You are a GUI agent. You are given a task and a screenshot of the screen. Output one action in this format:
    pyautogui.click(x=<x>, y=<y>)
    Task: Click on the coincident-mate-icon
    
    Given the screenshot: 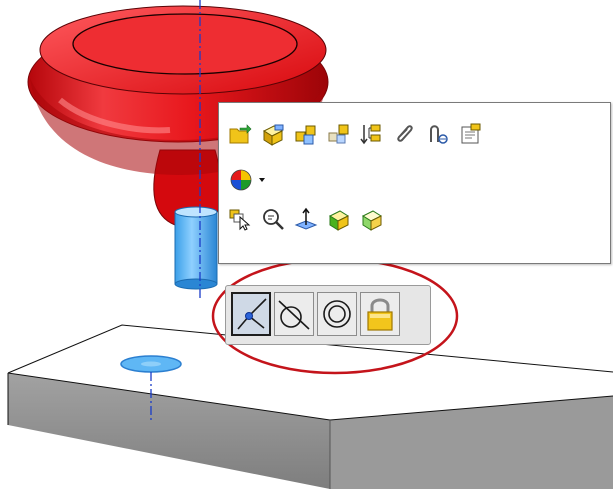 What is the action you would take?
    pyautogui.click(x=252, y=314)
    